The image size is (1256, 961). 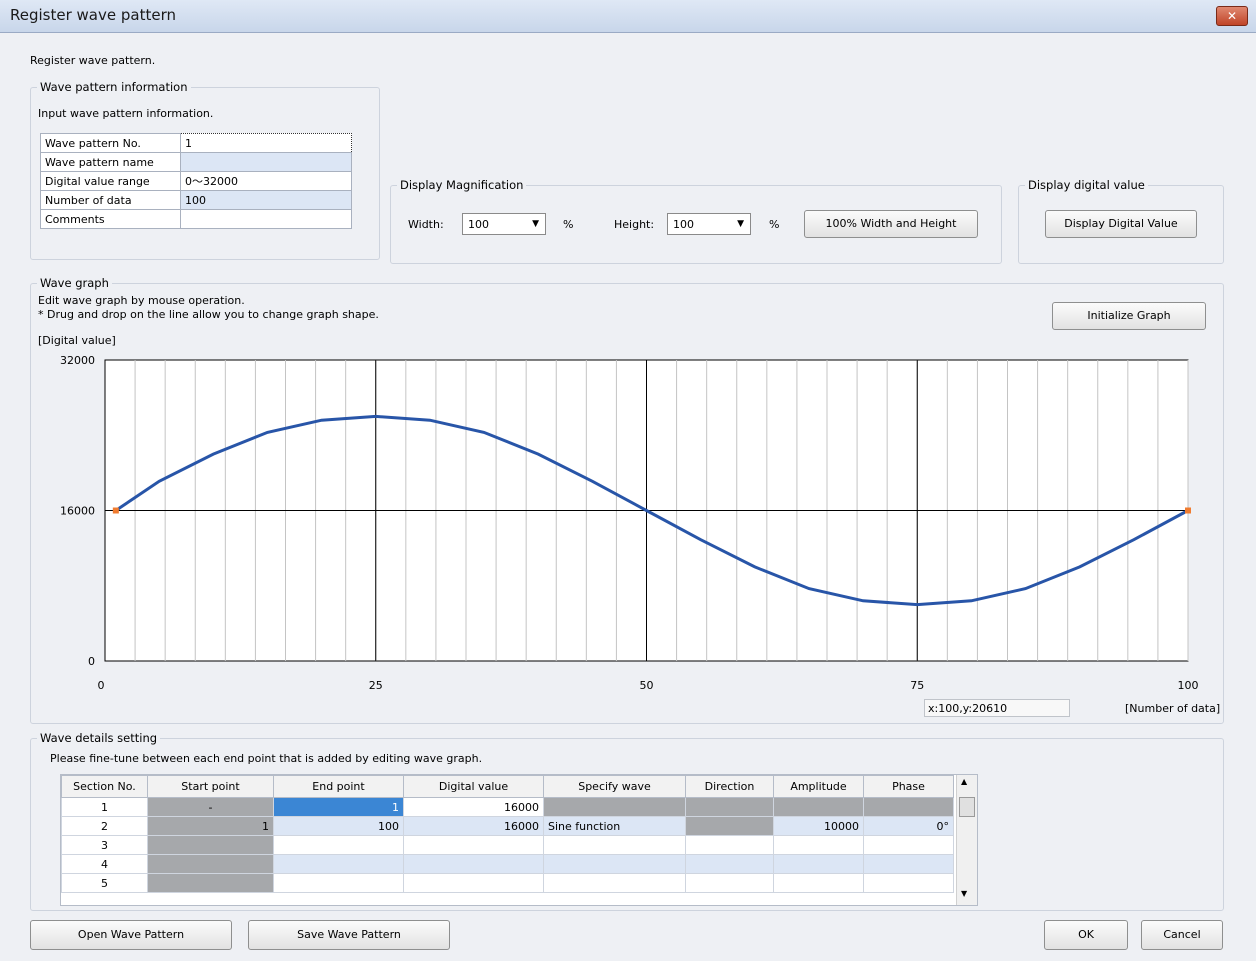 I want to click on height-value: 100, so click(x=683, y=224).